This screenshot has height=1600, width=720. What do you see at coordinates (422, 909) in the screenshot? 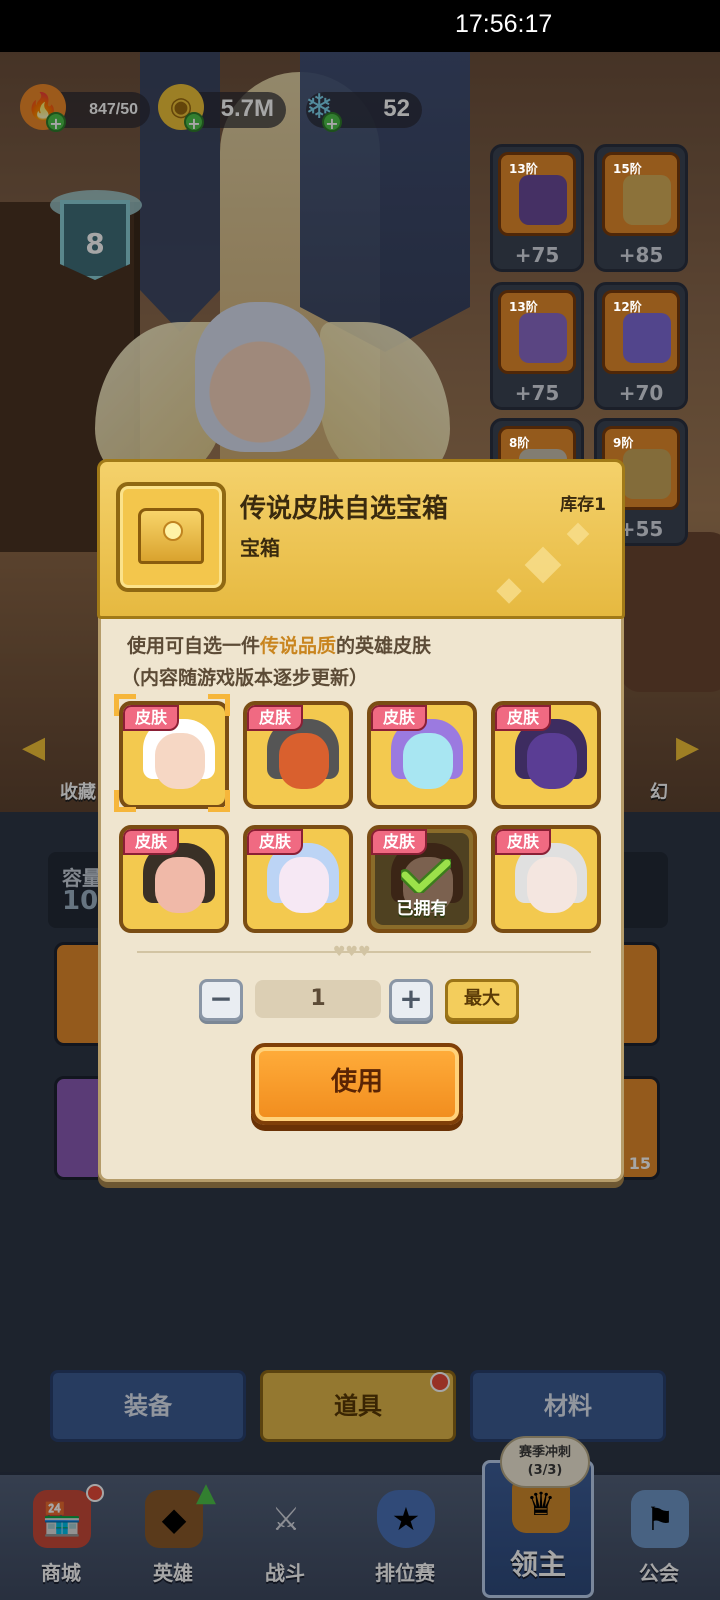
I see `owned-label: 已拥有` at bounding box center [422, 909].